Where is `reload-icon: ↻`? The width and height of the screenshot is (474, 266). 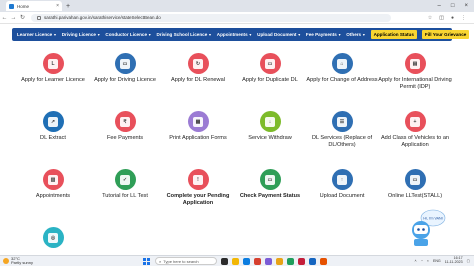 reload-icon: ↻ is located at coordinates (22, 17).